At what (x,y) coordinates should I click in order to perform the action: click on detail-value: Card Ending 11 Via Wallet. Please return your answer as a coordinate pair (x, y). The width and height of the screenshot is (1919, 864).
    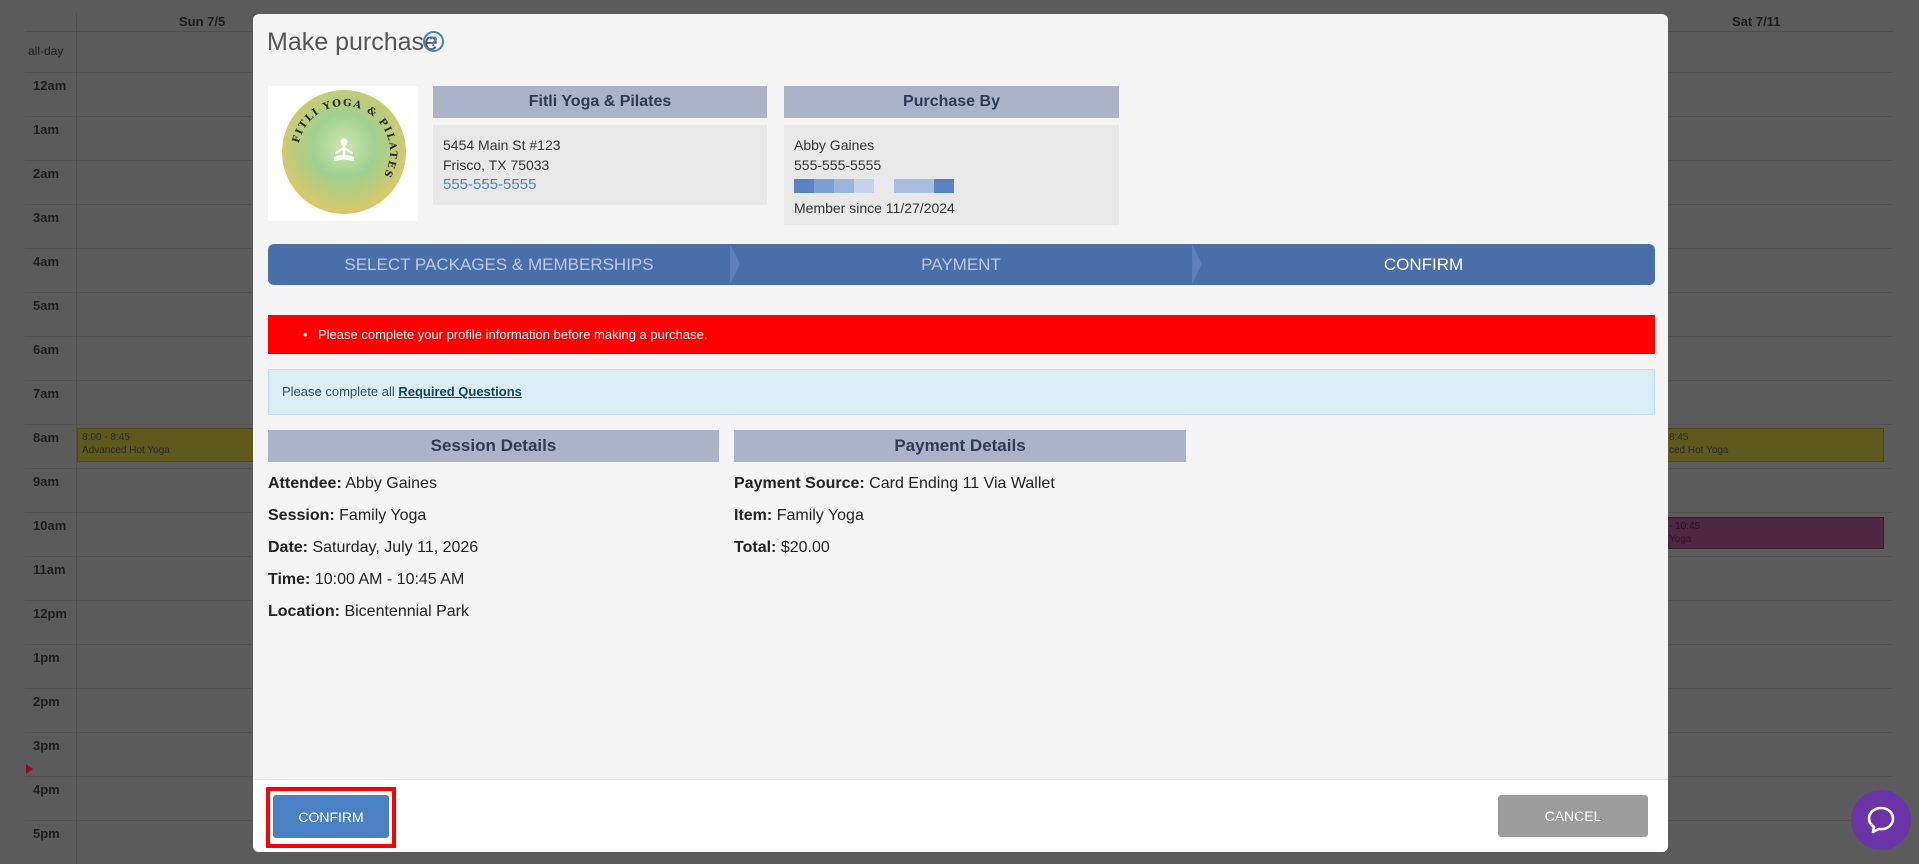
    Looking at the image, I should click on (962, 483).